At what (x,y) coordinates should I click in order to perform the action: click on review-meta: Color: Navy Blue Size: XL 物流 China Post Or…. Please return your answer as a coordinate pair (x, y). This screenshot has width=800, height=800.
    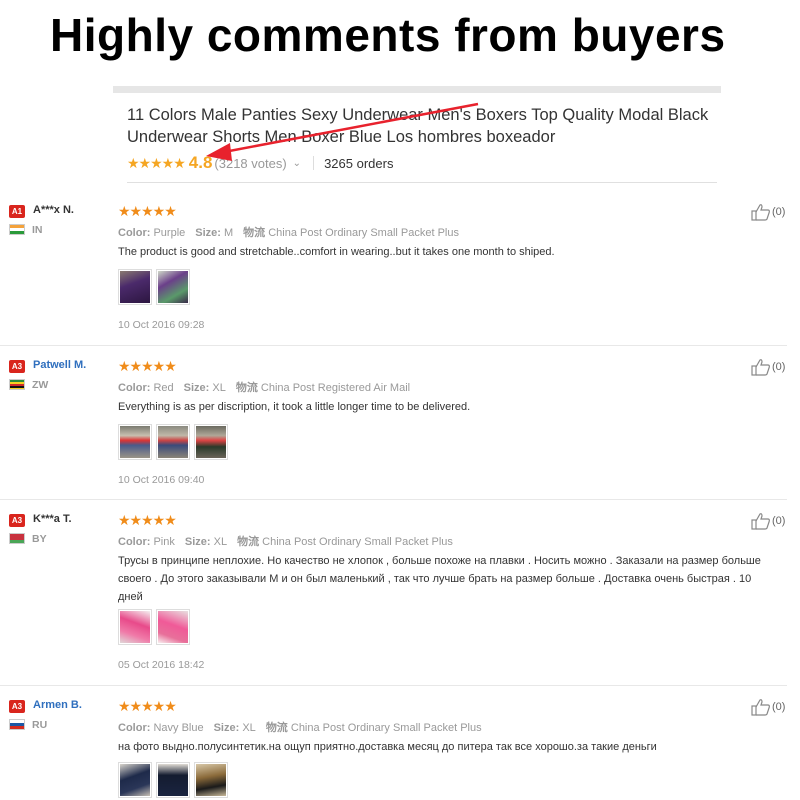
    Looking at the image, I should click on (300, 727).